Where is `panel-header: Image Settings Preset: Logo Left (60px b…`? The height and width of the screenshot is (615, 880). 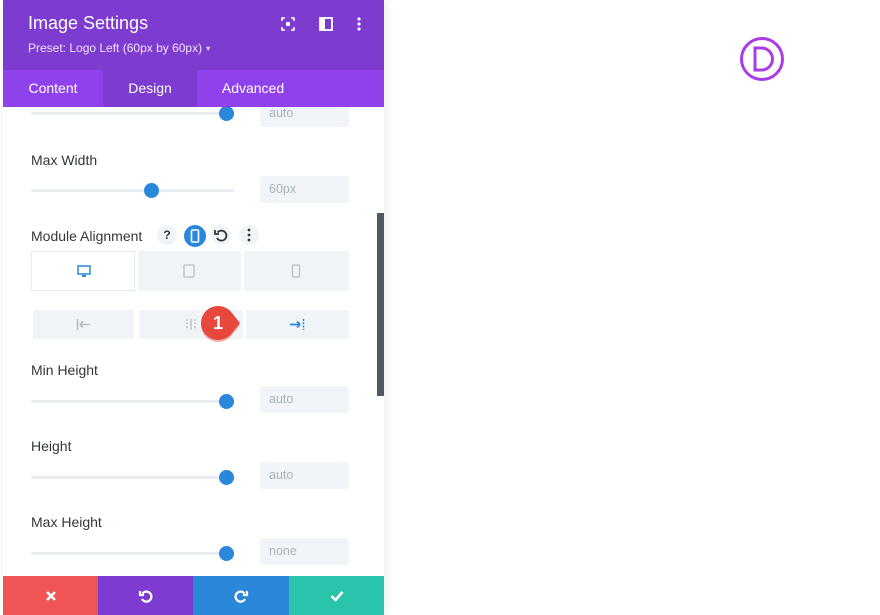
panel-header: Image Settings Preset: Logo Left (60px b… is located at coordinates (193, 35).